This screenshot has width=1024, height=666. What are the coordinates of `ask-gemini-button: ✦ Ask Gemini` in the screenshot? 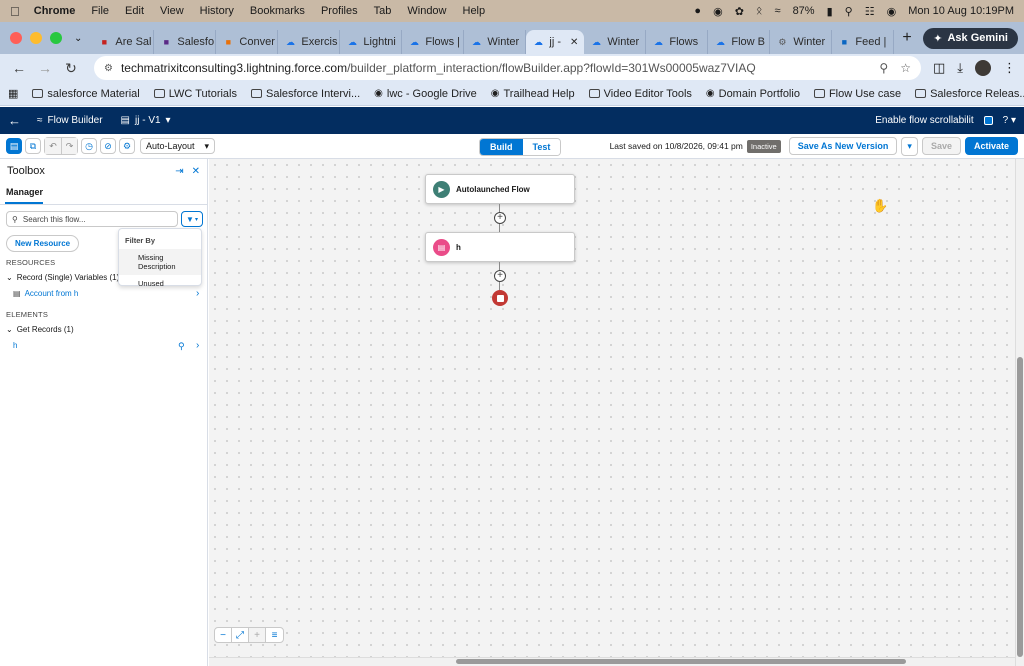 It's located at (970, 38).